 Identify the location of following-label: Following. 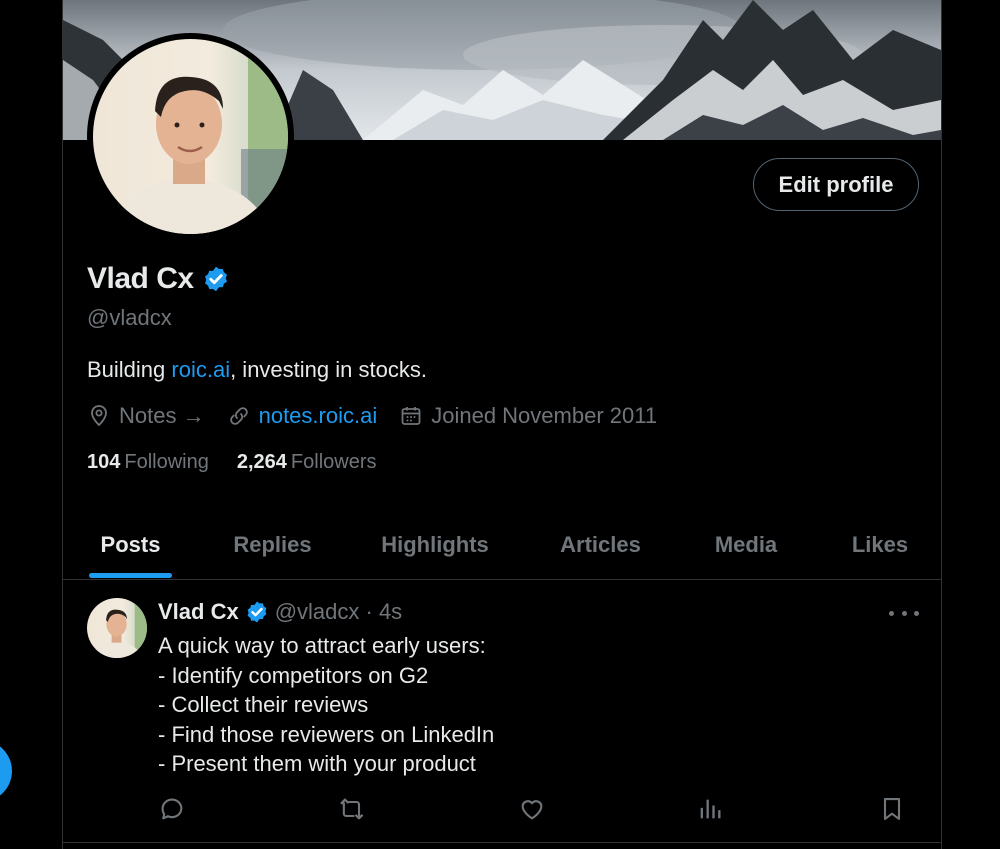
(166, 462).